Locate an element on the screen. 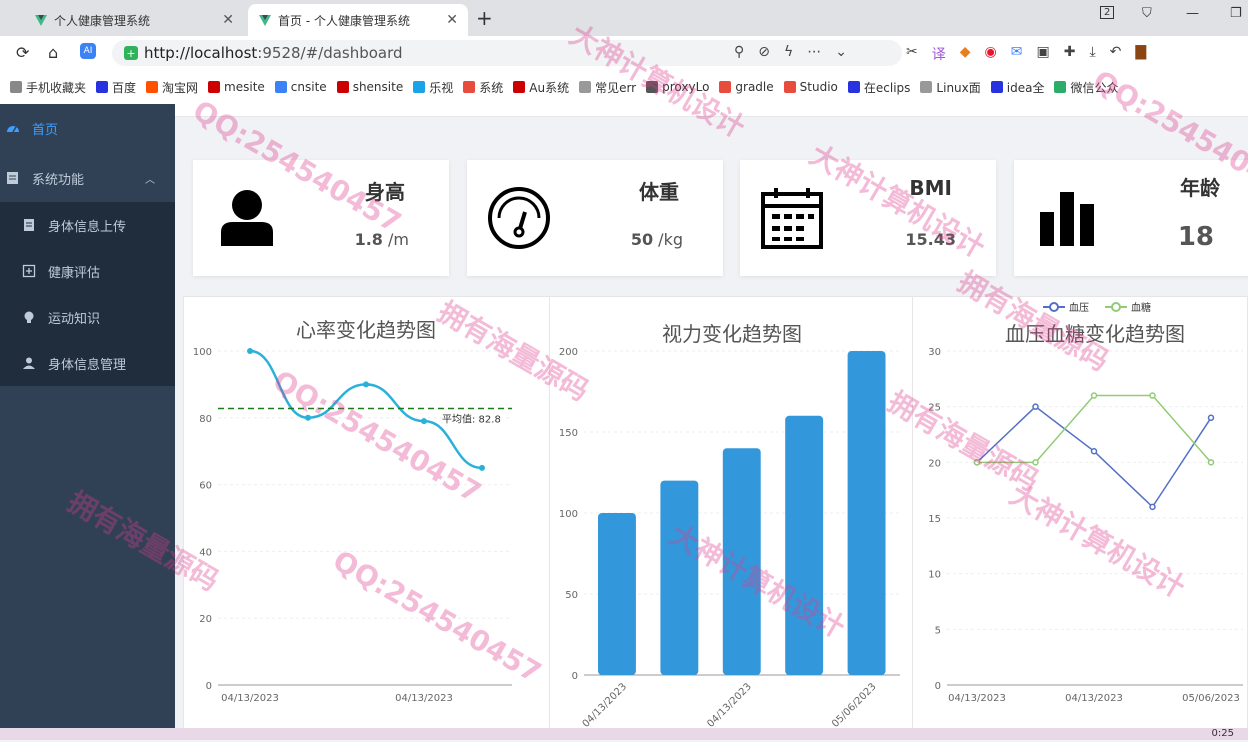  y-tick-label: 5 is located at coordinates (938, 630).